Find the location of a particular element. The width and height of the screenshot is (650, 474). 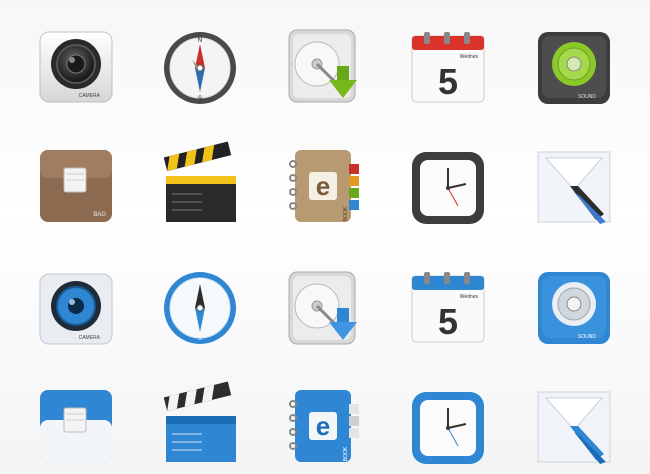

hard-drive-download-icon is located at coordinates (325, 66).